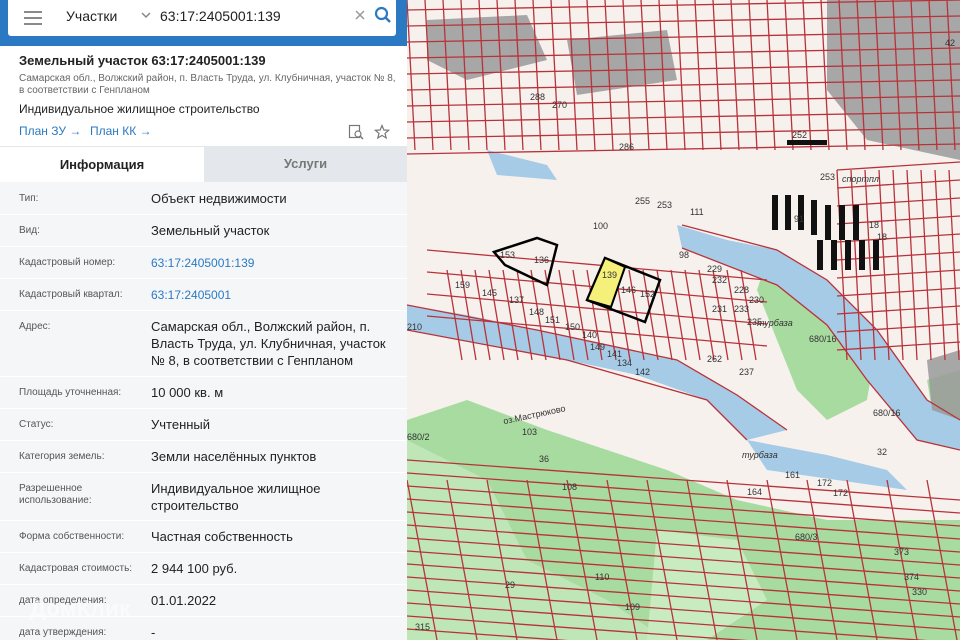 The width and height of the screenshot is (960, 640). What do you see at coordinates (792, 475) in the screenshot?
I see `parcel-number-label: 161` at bounding box center [792, 475].